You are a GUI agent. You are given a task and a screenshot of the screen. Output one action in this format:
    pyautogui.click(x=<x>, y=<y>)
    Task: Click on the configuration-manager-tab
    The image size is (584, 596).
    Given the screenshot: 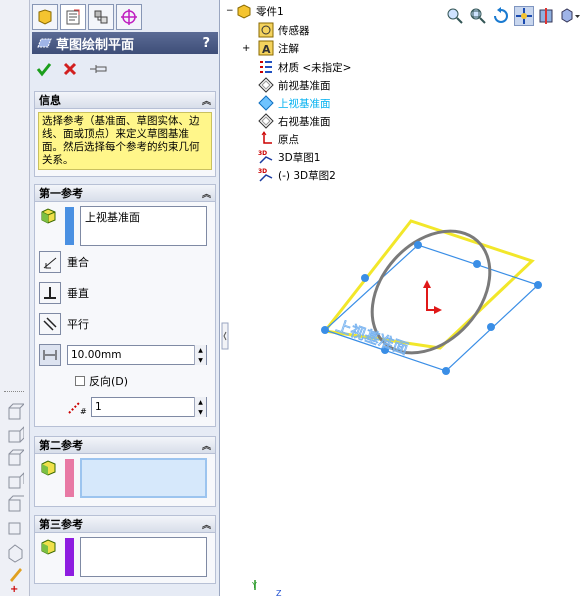 What is the action you would take?
    pyautogui.click(x=101, y=17)
    